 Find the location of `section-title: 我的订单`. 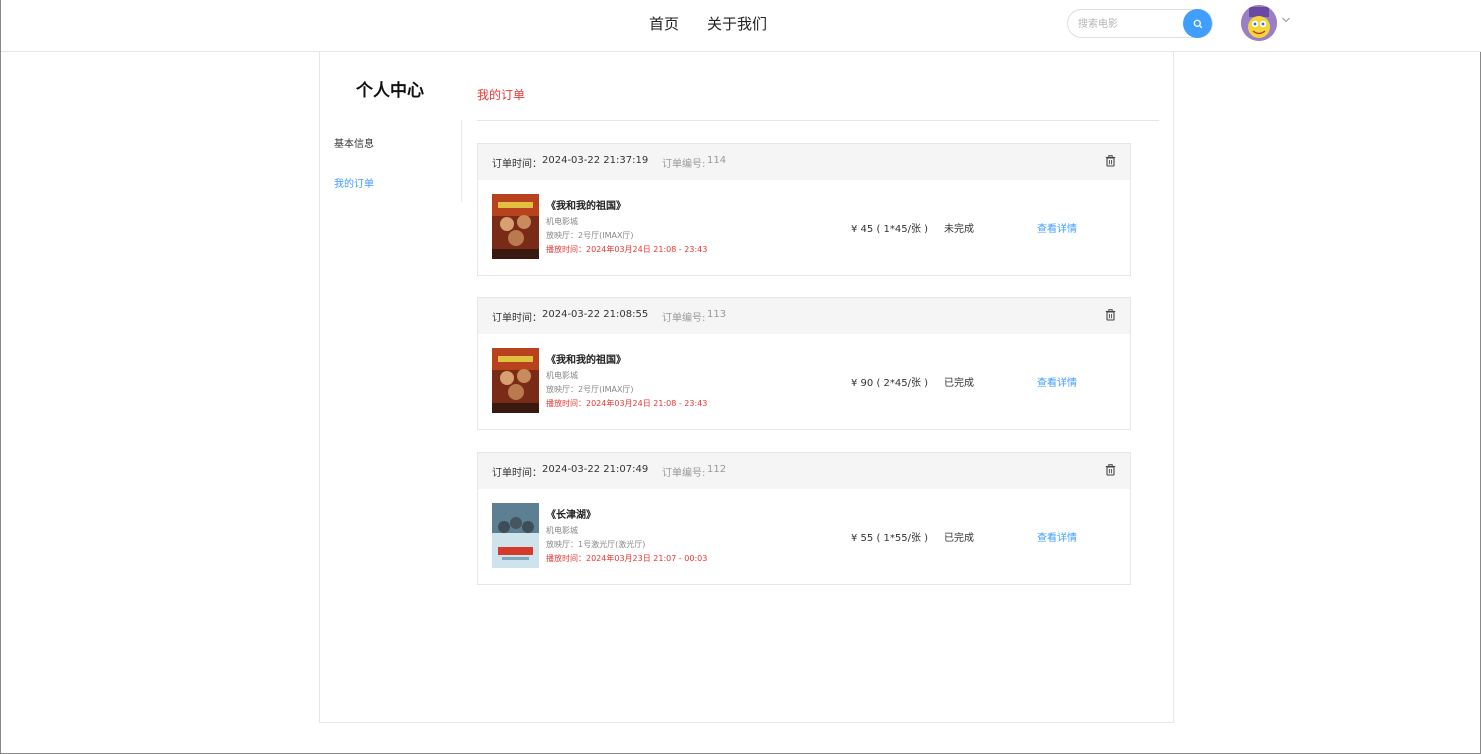

section-title: 我的订单 is located at coordinates (501, 95).